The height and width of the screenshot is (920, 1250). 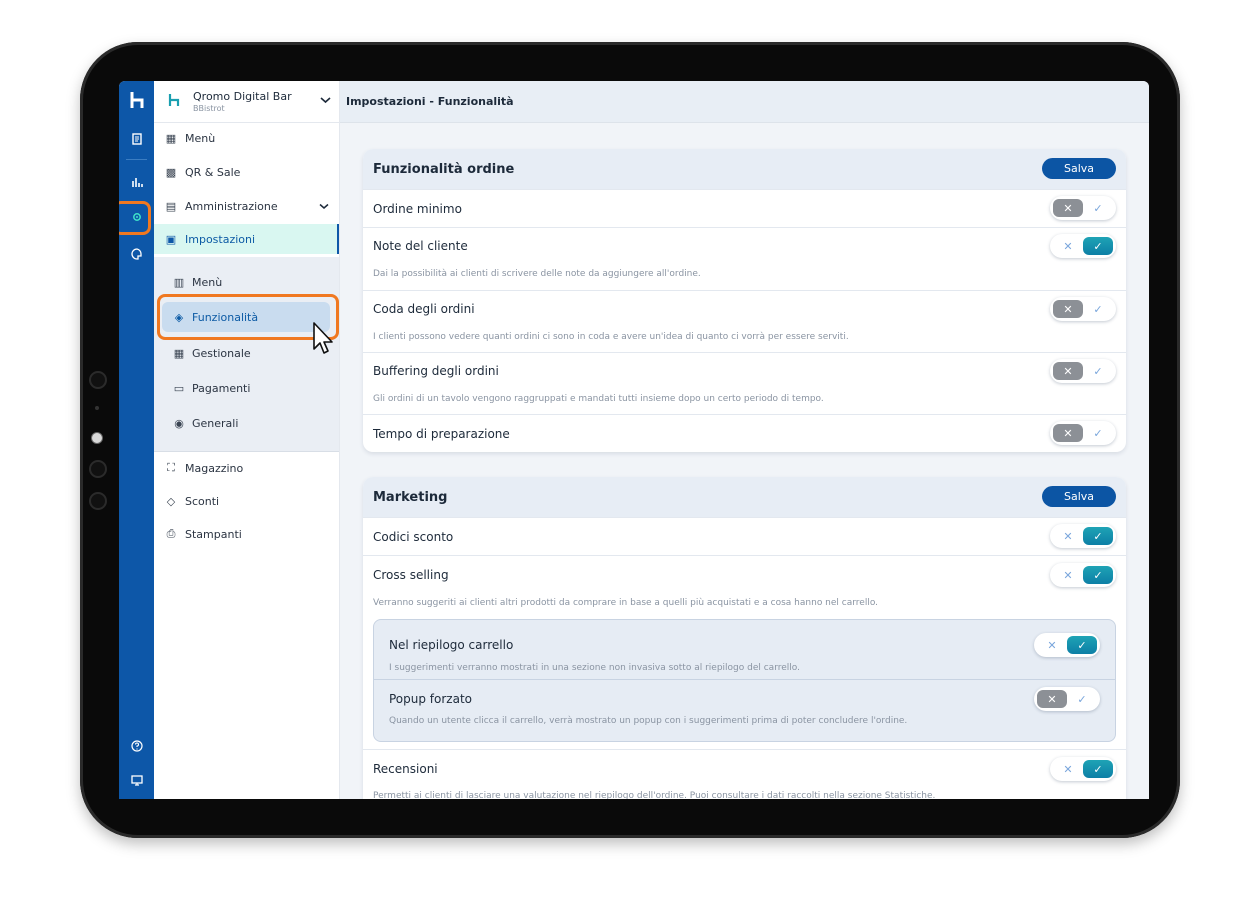 I want to click on toggle-riepilogo-carrello: ✕ ✓, so click(x=1067, y=645).